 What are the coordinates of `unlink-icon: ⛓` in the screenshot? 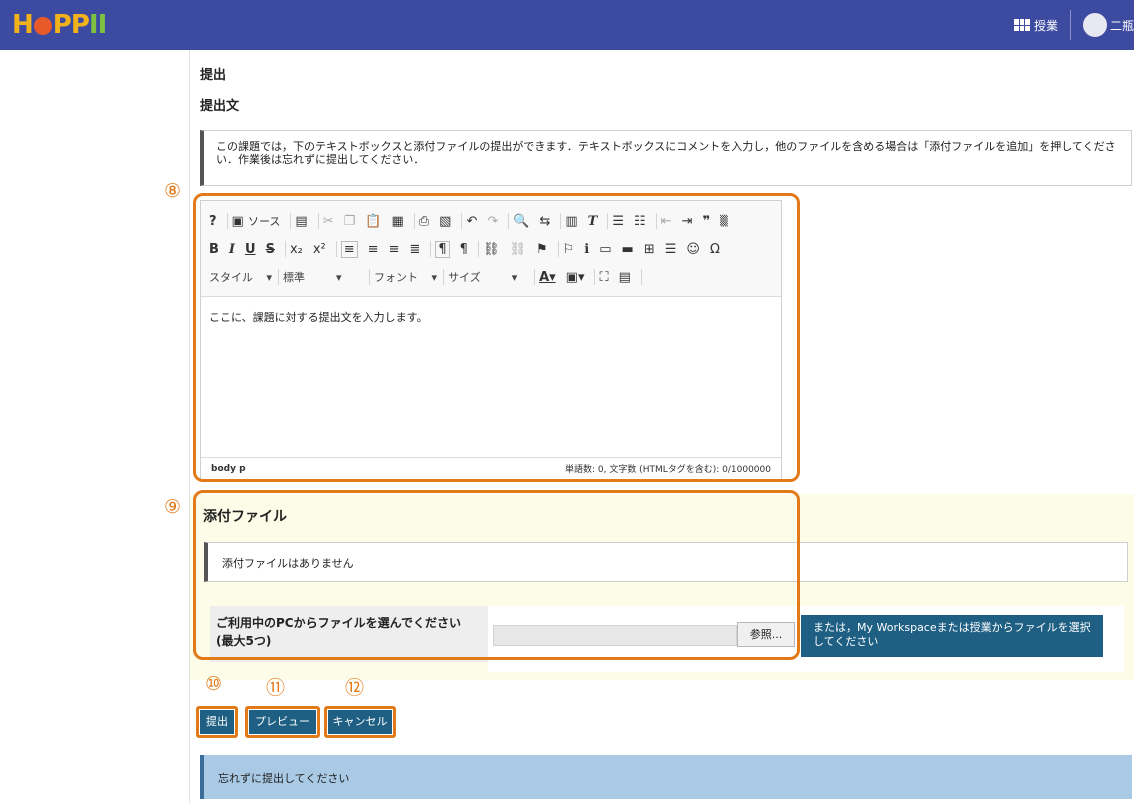 It's located at (517, 249).